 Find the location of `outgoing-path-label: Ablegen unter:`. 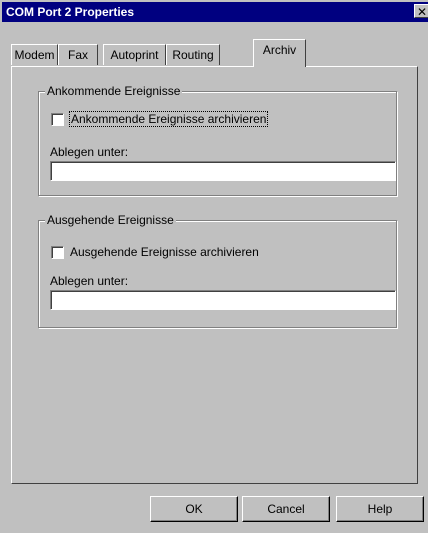

outgoing-path-label: Ablegen unter: is located at coordinates (89, 281).